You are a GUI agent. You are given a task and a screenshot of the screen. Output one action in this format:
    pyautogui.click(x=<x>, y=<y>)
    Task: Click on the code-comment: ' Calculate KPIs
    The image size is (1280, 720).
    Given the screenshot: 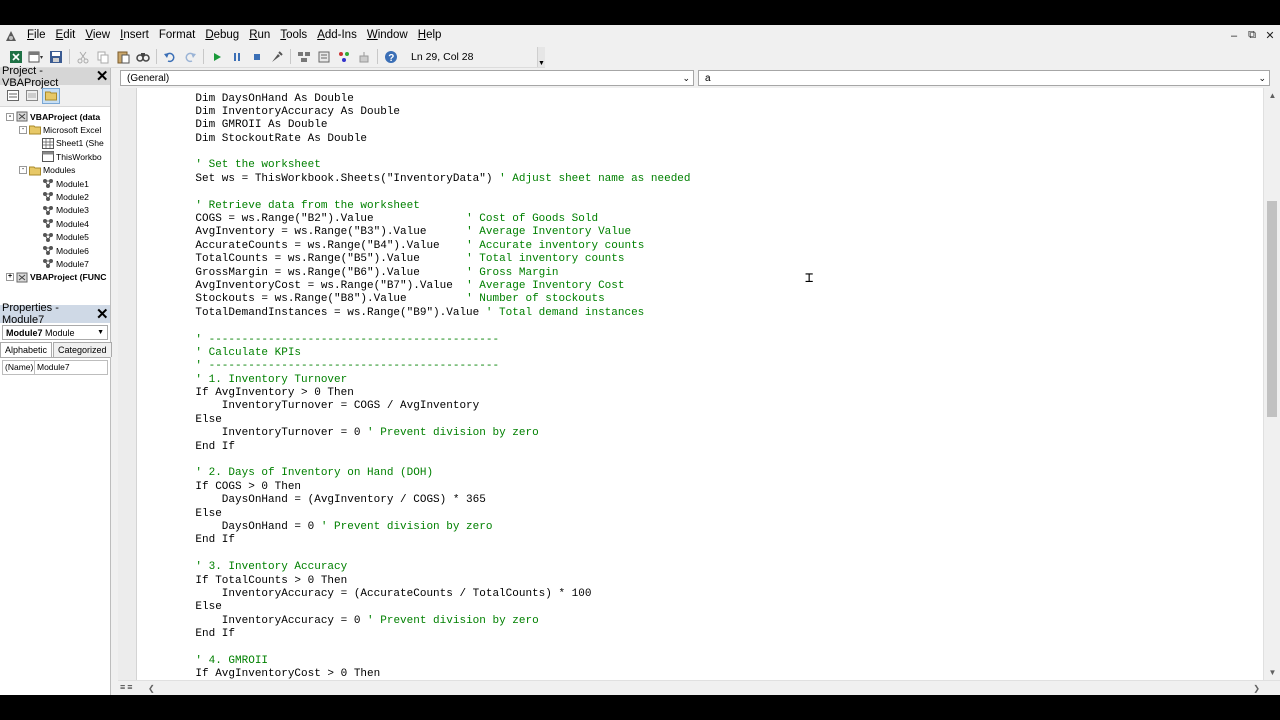 What is the action you would take?
    pyautogui.click(x=235, y=352)
    